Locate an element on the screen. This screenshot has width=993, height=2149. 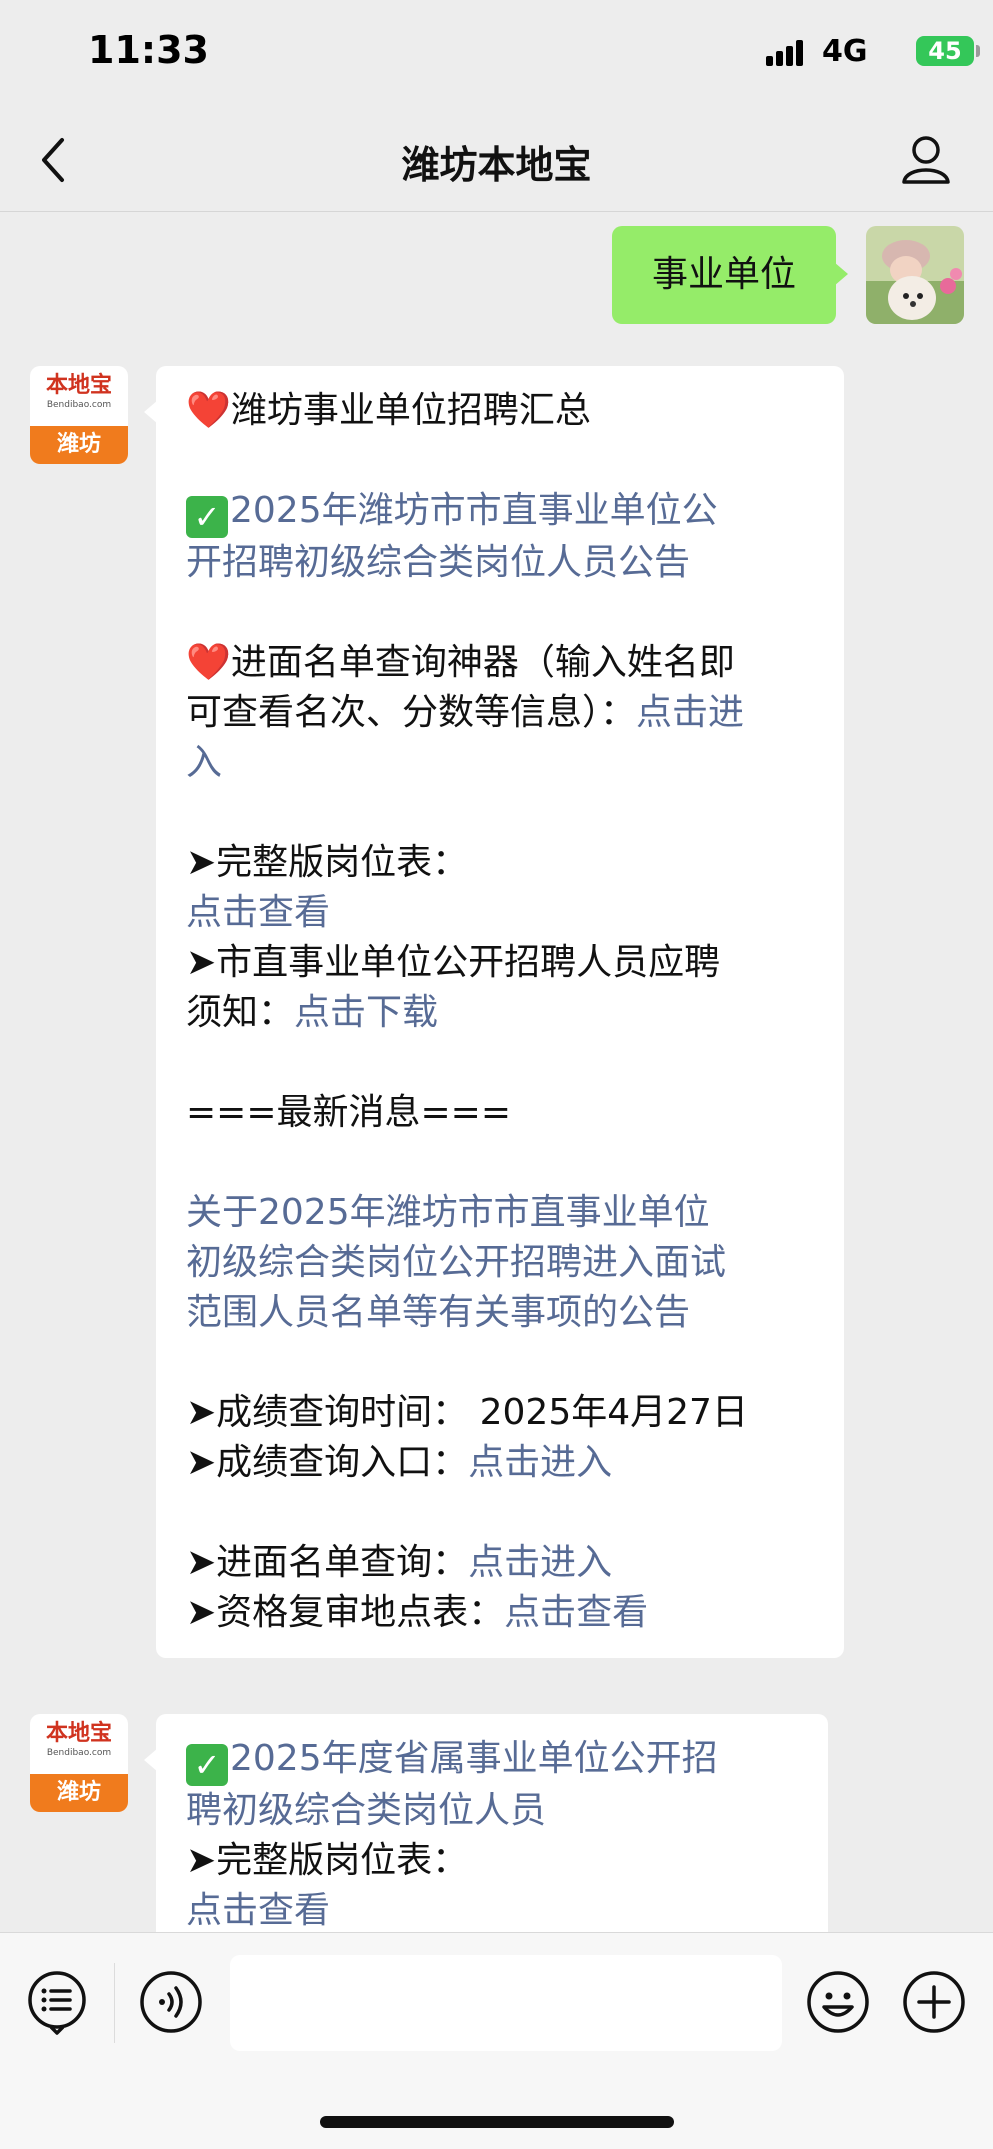
latest-news-link: 关于2025年潍坊市市直事业单位 is located at coordinates (448, 1212).